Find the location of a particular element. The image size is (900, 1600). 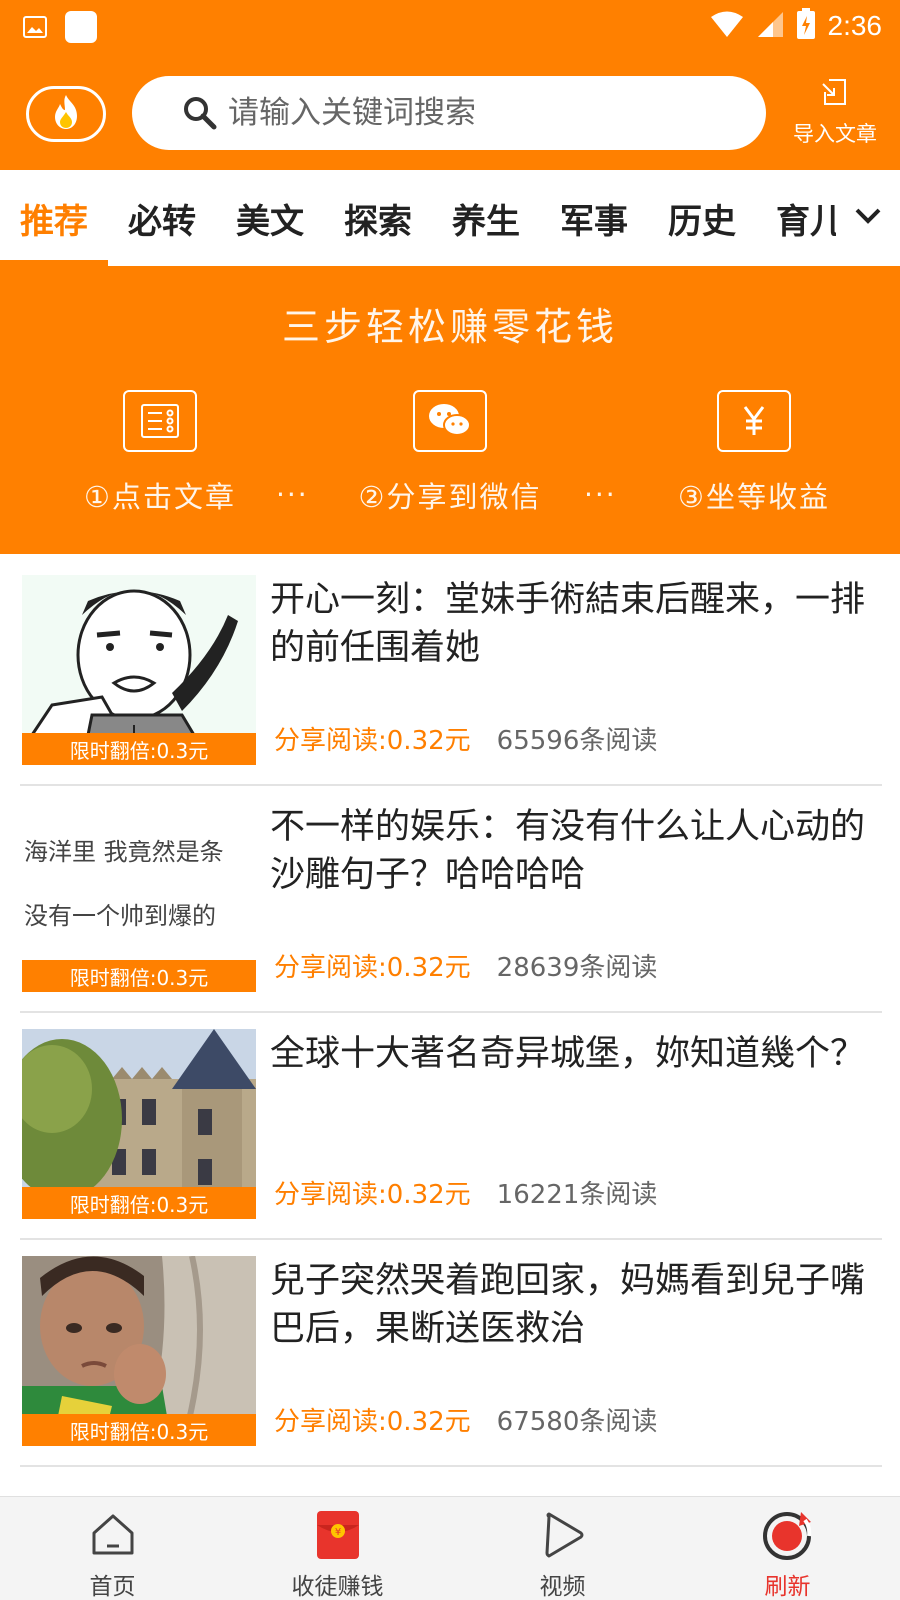

read-count: 28639条阅读 is located at coordinates (577, 968).